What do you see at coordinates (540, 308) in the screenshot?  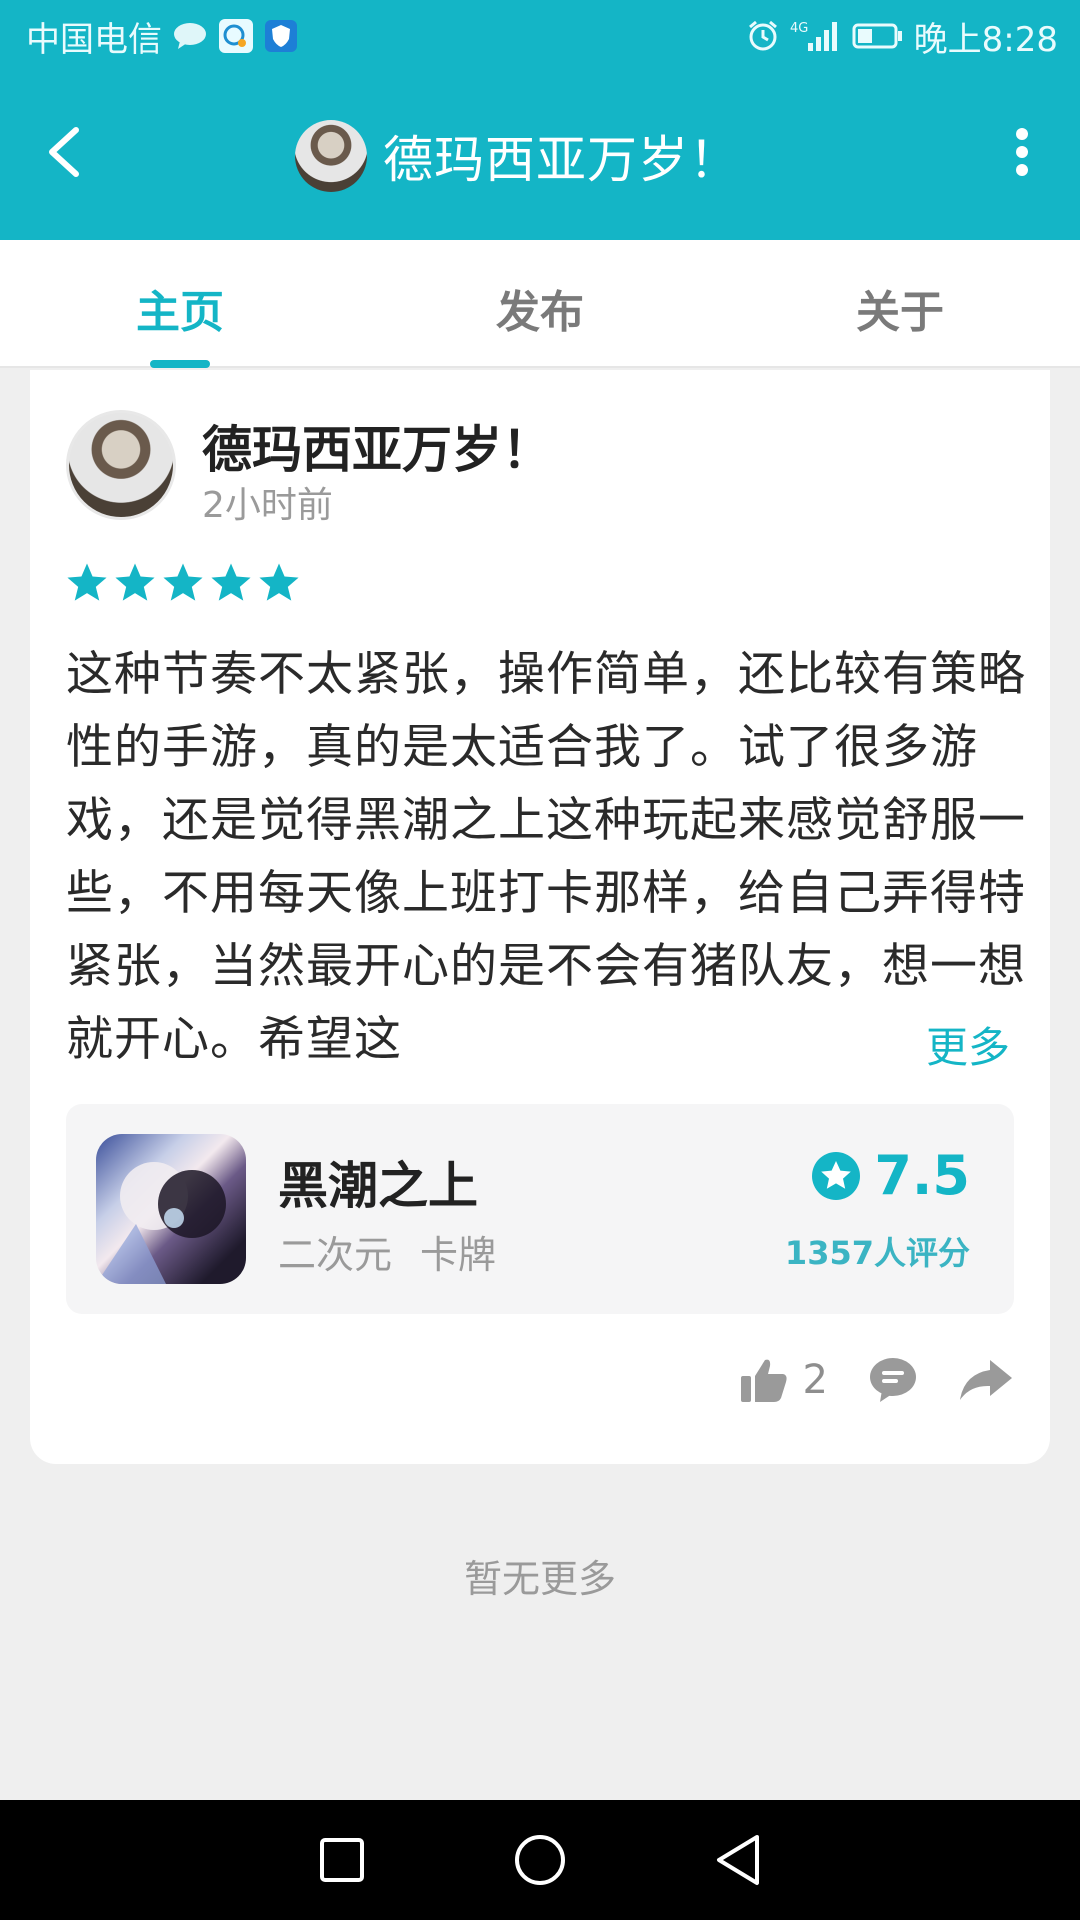 I see `tab-publish: 发布` at bounding box center [540, 308].